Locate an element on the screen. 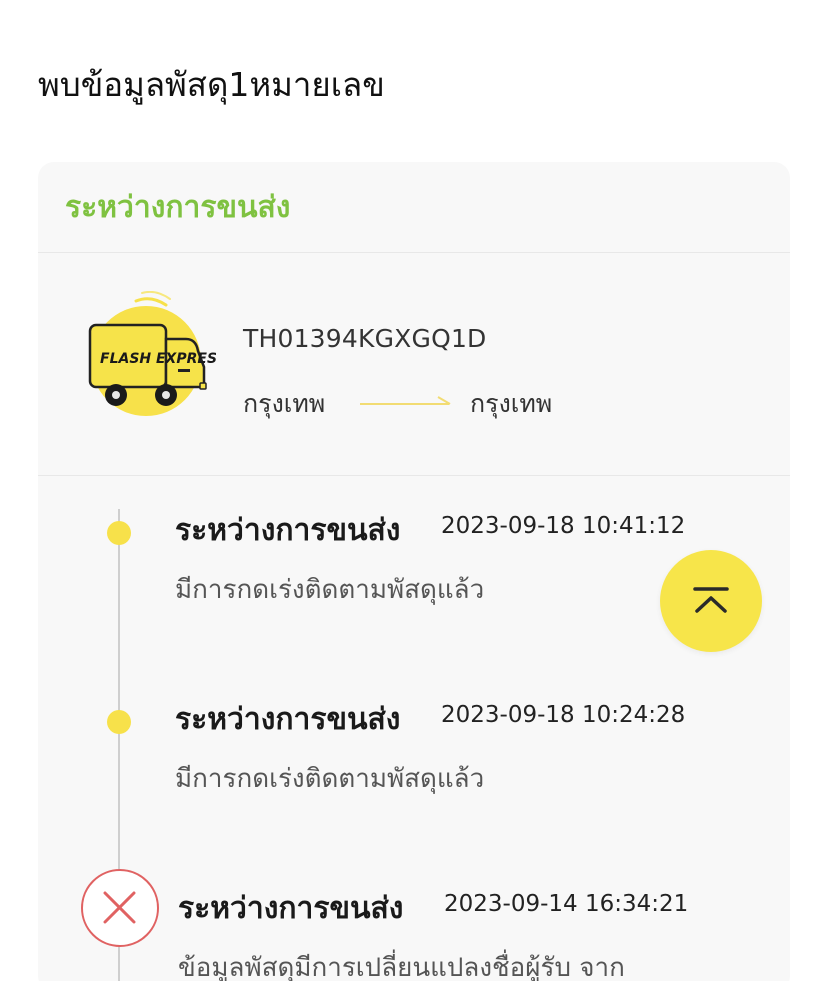 This screenshot has height=981, width=828. chevron-up-bar-icon is located at coordinates (711, 600).